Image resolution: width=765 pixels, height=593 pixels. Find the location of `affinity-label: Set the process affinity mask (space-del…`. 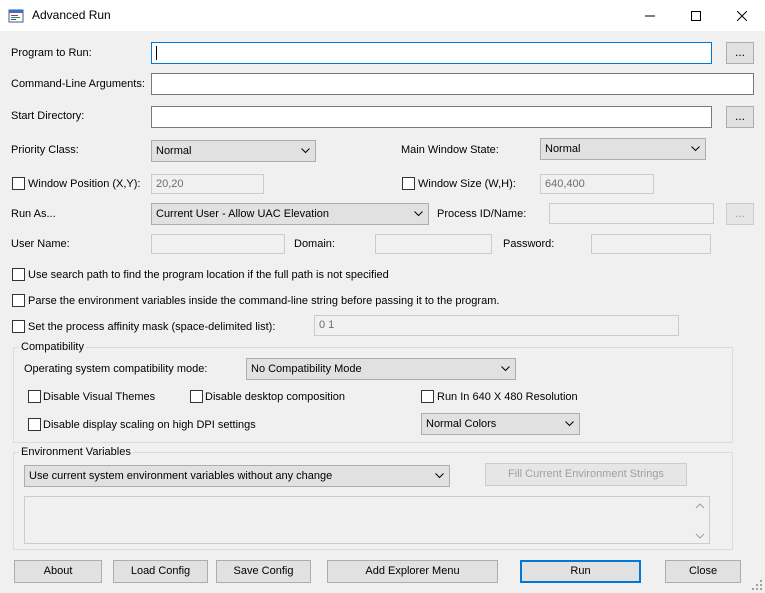

affinity-label: Set the process affinity mask (space-del… is located at coordinates (152, 327).